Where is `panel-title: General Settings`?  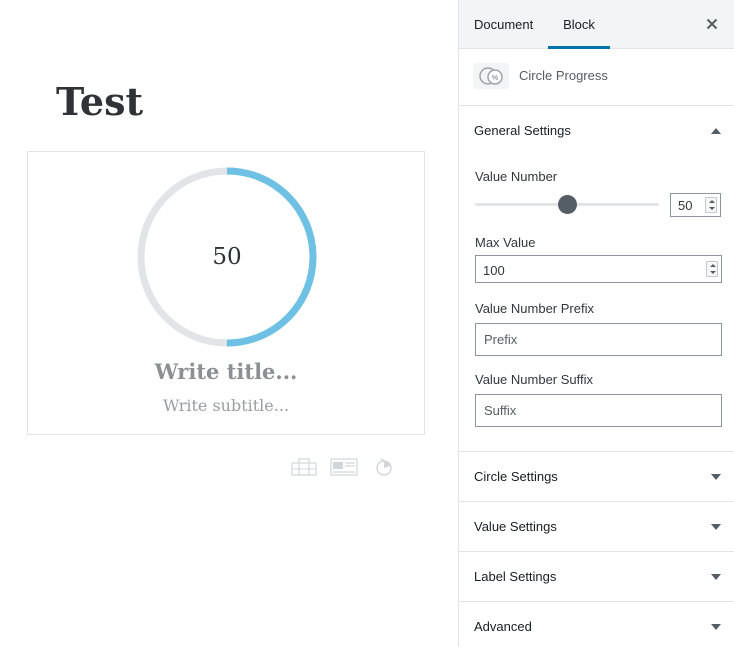
panel-title: General Settings is located at coordinates (522, 130).